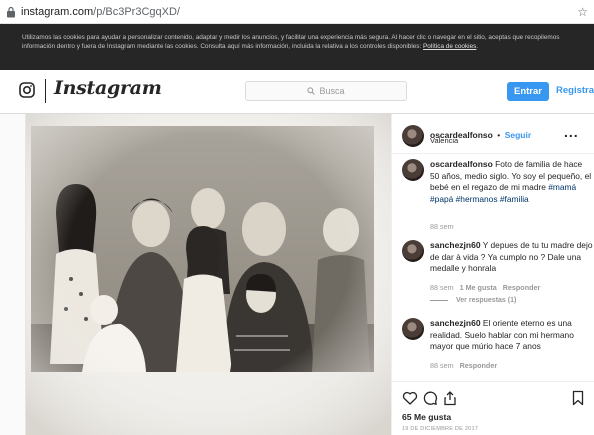 The width and height of the screenshot is (594, 435). What do you see at coordinates (108, 88) in the screenshot?
I see `instagram-logo: Instagram` at bounding box center [108, 88].